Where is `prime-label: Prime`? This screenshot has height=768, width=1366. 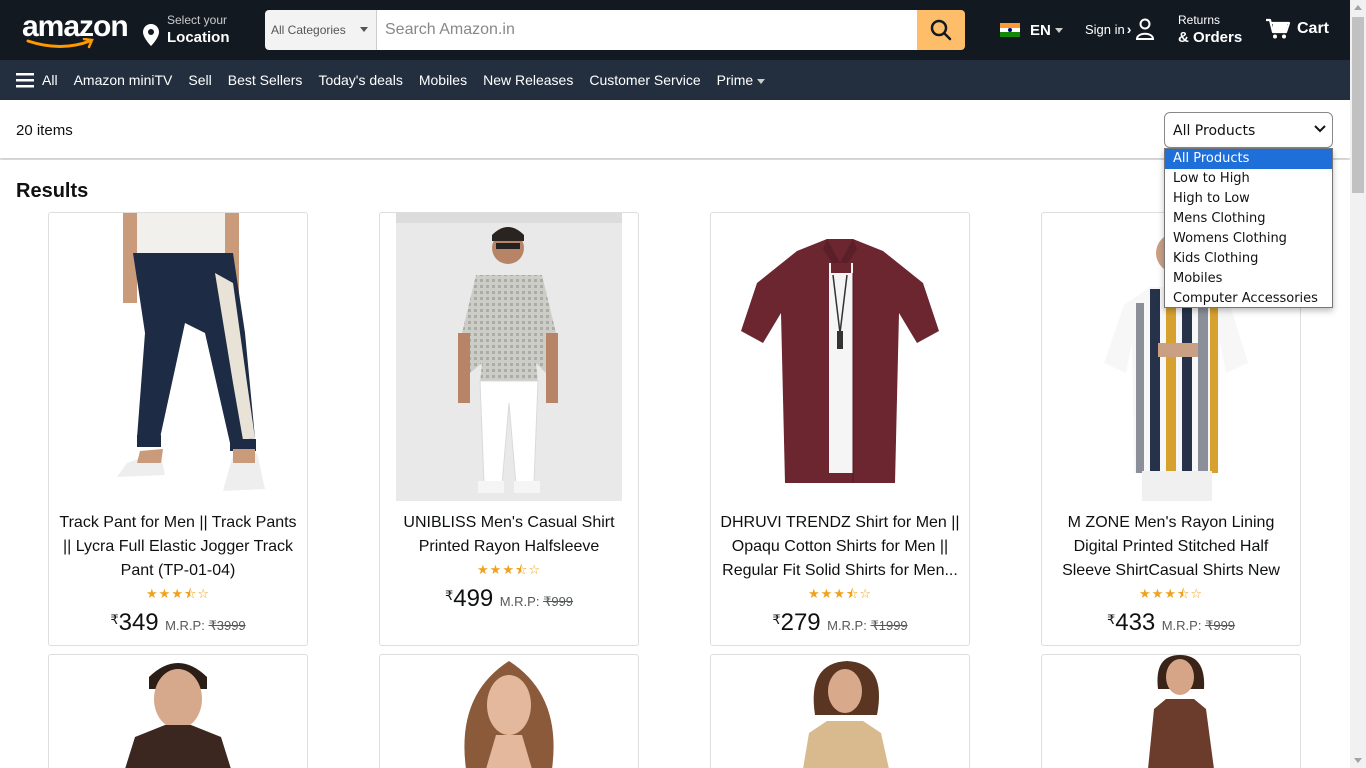
prime-label: Prime is located at coordinates (735, 80).